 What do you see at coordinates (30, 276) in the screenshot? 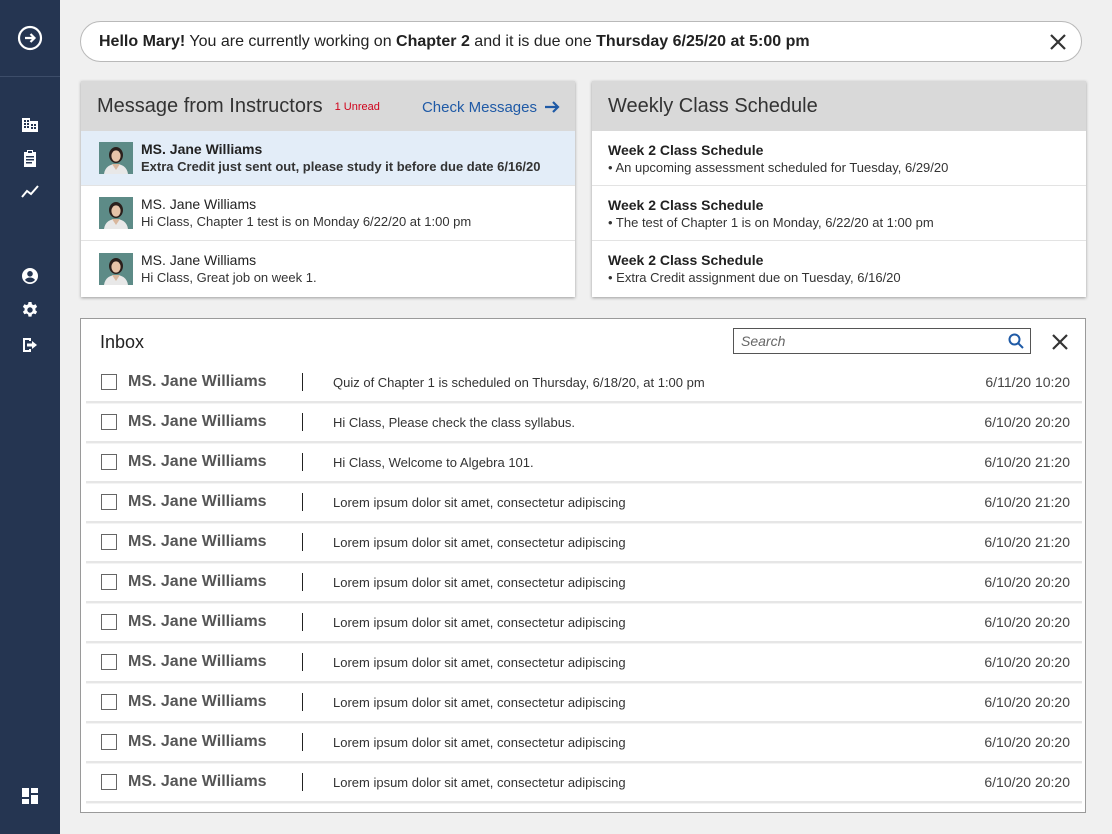
I see `user-icon` at bounding box center [30, 276].